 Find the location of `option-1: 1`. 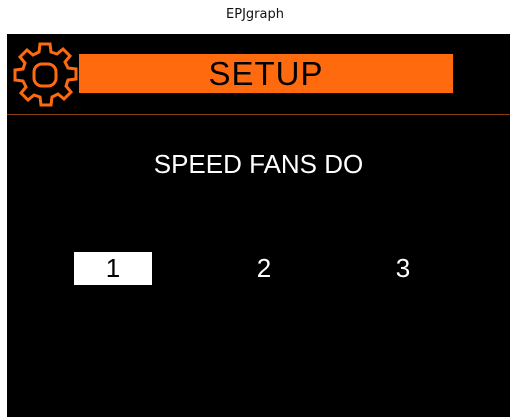

option-1: 1 is located at coordinates (113, 268).